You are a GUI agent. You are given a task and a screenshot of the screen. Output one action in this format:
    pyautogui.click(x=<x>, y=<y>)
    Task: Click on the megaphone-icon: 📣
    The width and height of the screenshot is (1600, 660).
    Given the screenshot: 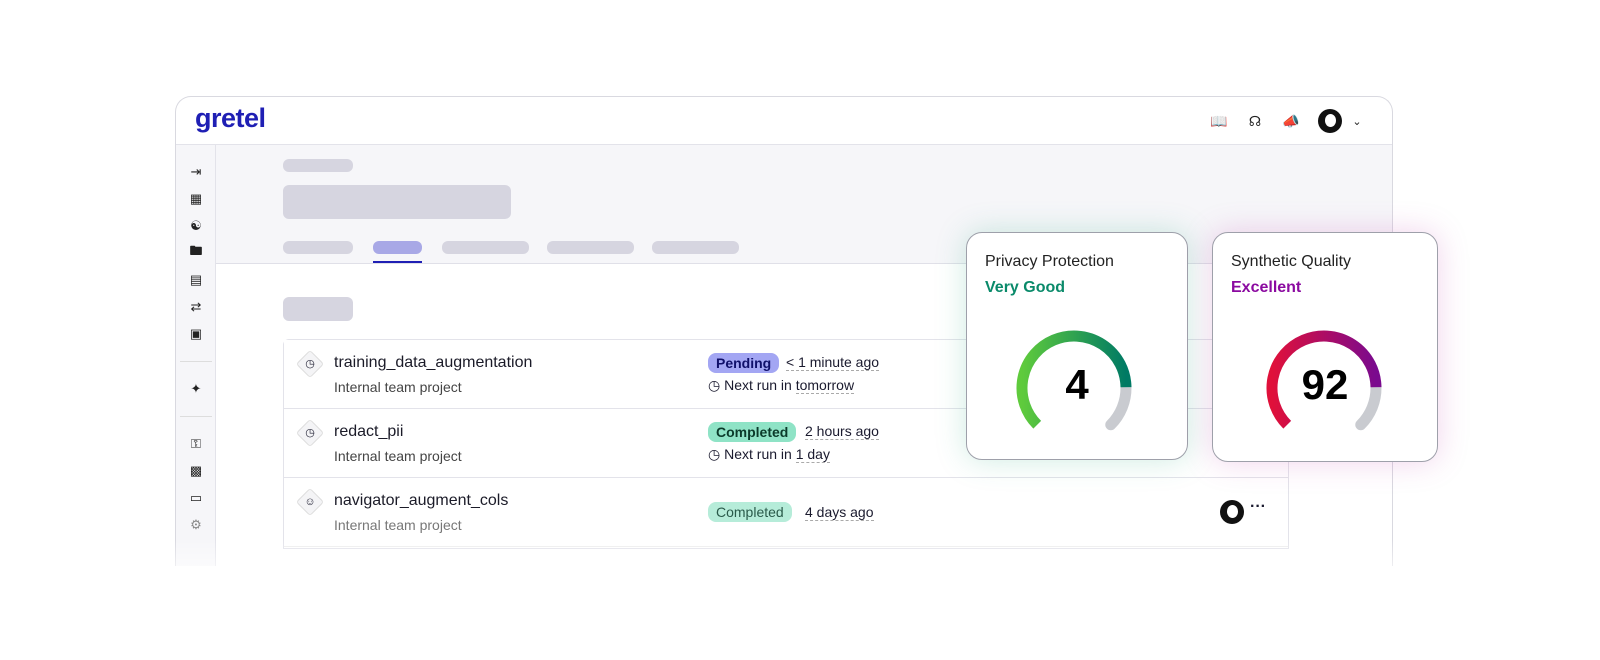 What is the action you would take?
    pyautogui.click(x=1291, y=121)
    